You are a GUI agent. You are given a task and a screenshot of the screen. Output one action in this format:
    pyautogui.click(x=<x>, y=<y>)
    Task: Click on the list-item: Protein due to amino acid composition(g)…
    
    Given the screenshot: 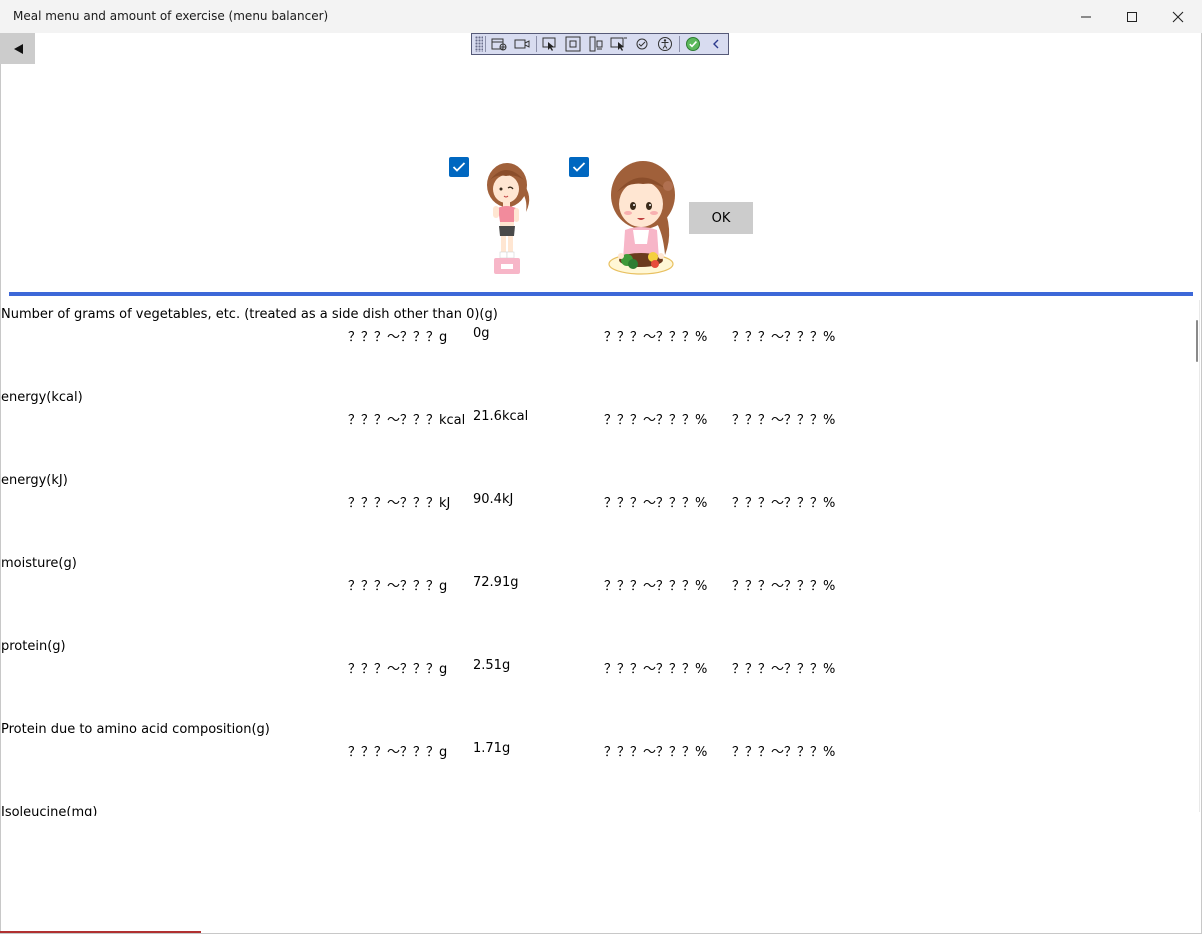 What is the action you would take?
    pyautogui.click(x=595, y=756)
    